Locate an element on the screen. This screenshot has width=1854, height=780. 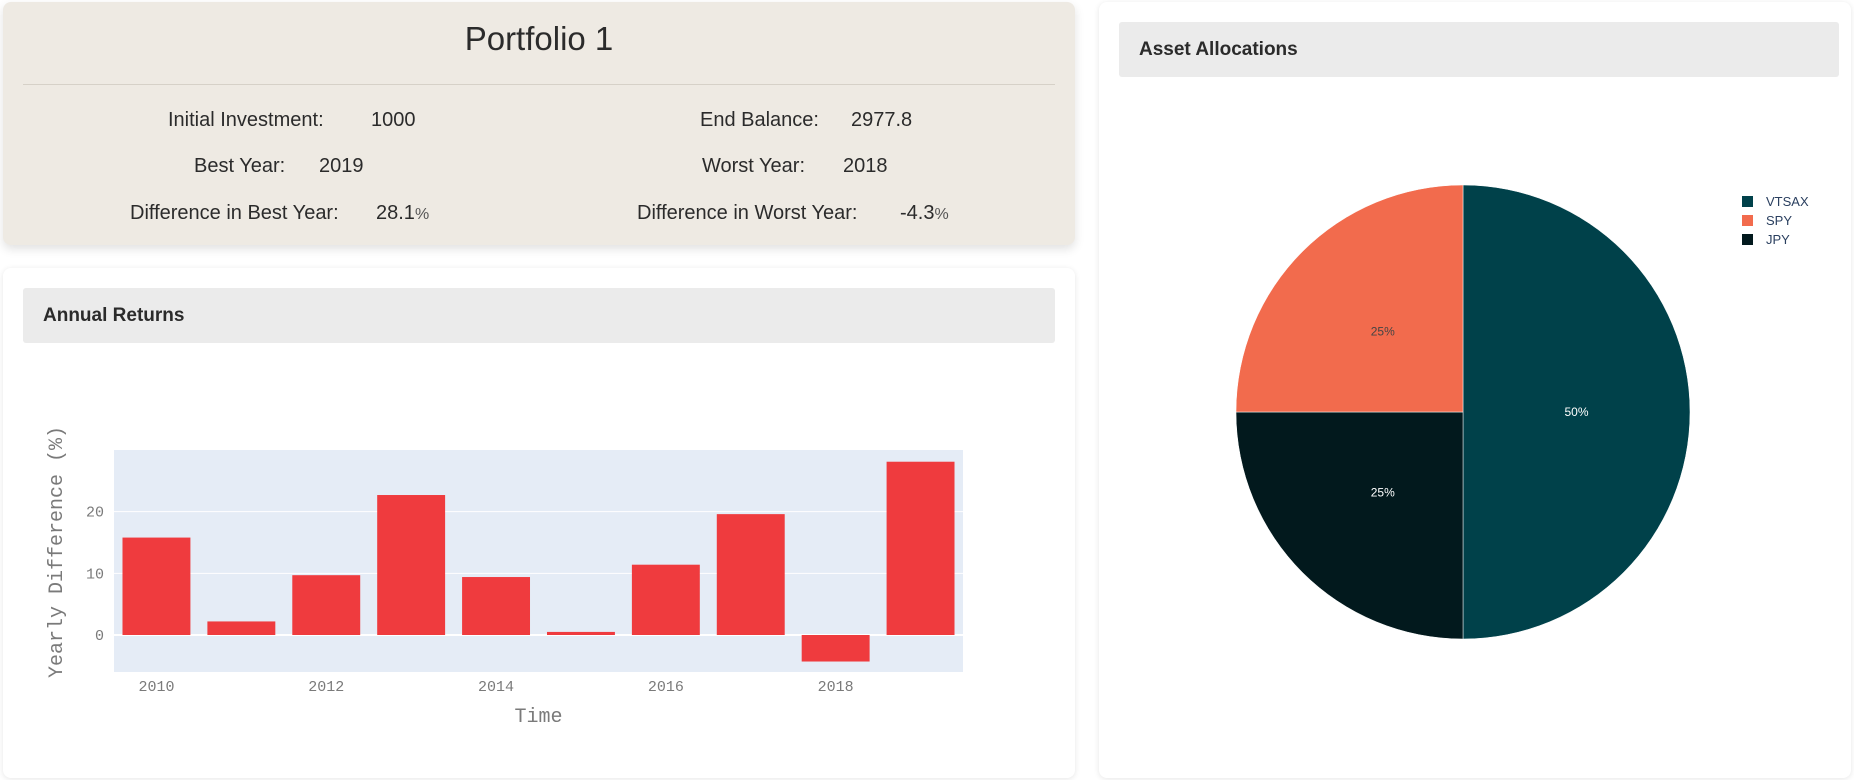
best-year-label: Best Year: is located at coordinates (240, 166).